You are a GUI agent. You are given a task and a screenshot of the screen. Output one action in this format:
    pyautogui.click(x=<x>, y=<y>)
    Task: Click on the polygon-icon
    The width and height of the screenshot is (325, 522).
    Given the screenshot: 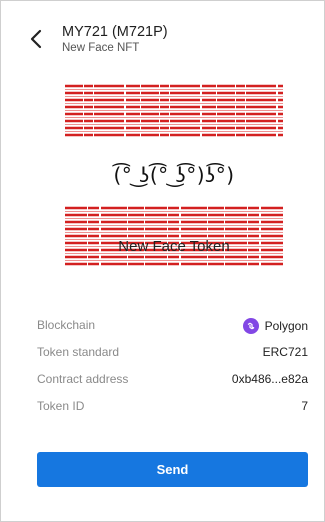 What is the action you would take?
    pyautogui.click(x=250, y=326)
    